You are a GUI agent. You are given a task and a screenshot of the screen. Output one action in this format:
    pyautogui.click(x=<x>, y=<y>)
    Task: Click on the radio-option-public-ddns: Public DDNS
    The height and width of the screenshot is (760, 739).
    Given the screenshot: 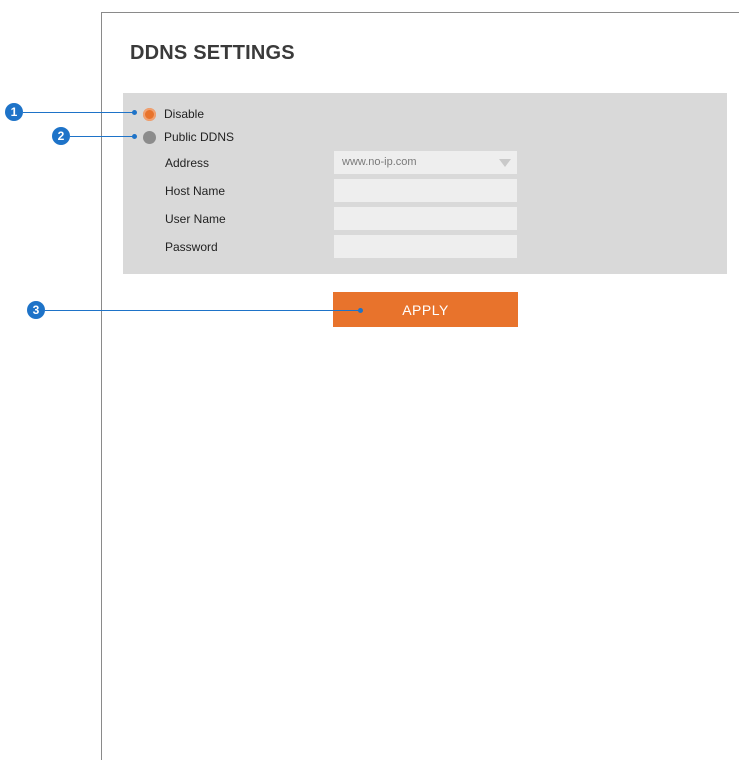 What is the action you would take?
    pyautogui.click(x=188, y=137)
    